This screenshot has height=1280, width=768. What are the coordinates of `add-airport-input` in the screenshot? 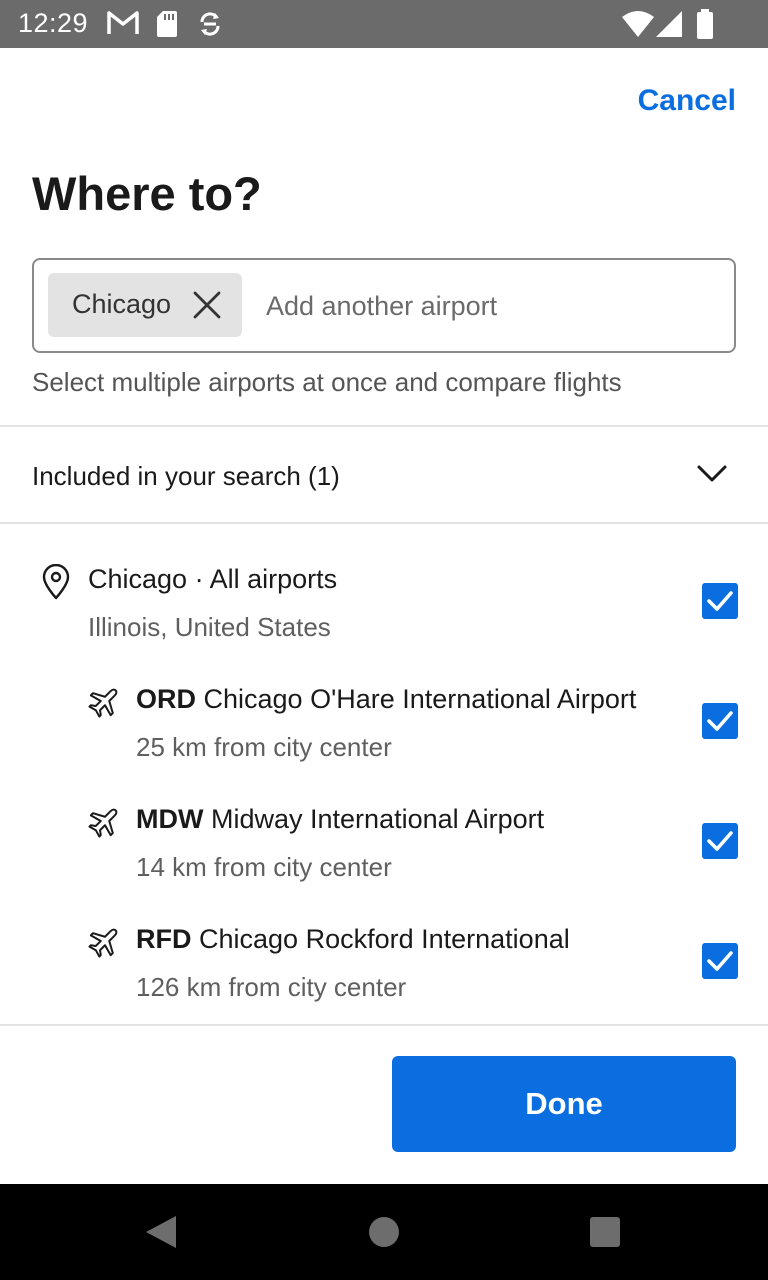 It's located at (486, 306).